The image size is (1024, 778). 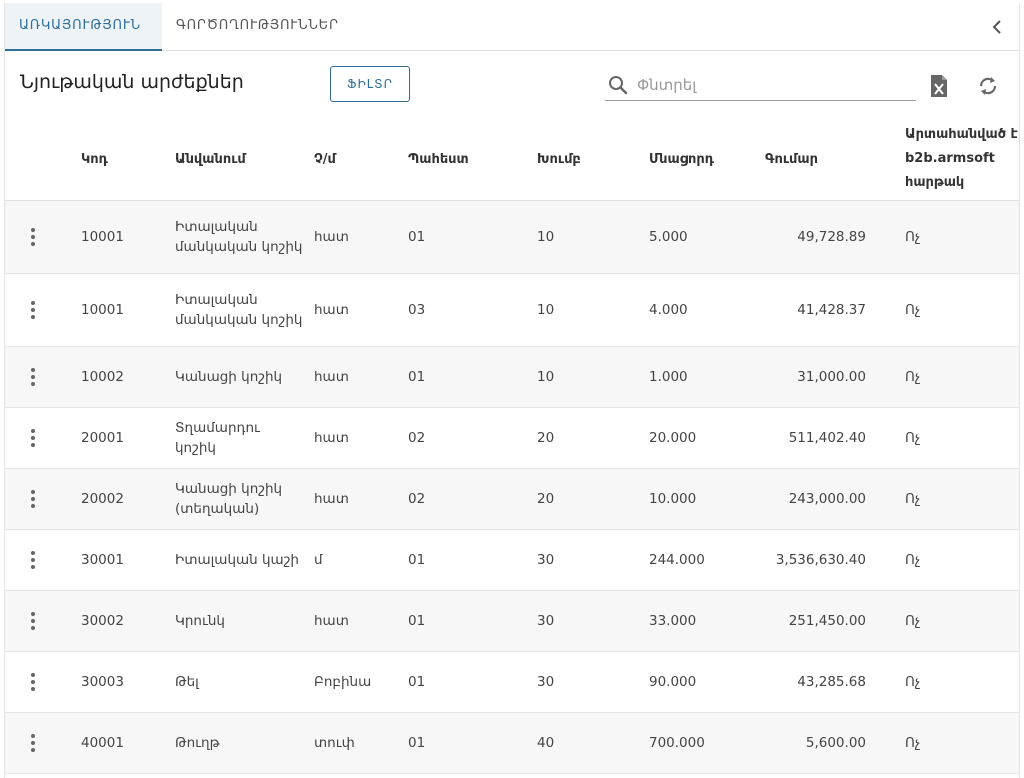 I want to click on cell-sum: 3,536,630.40, so click(x=820, y=560).